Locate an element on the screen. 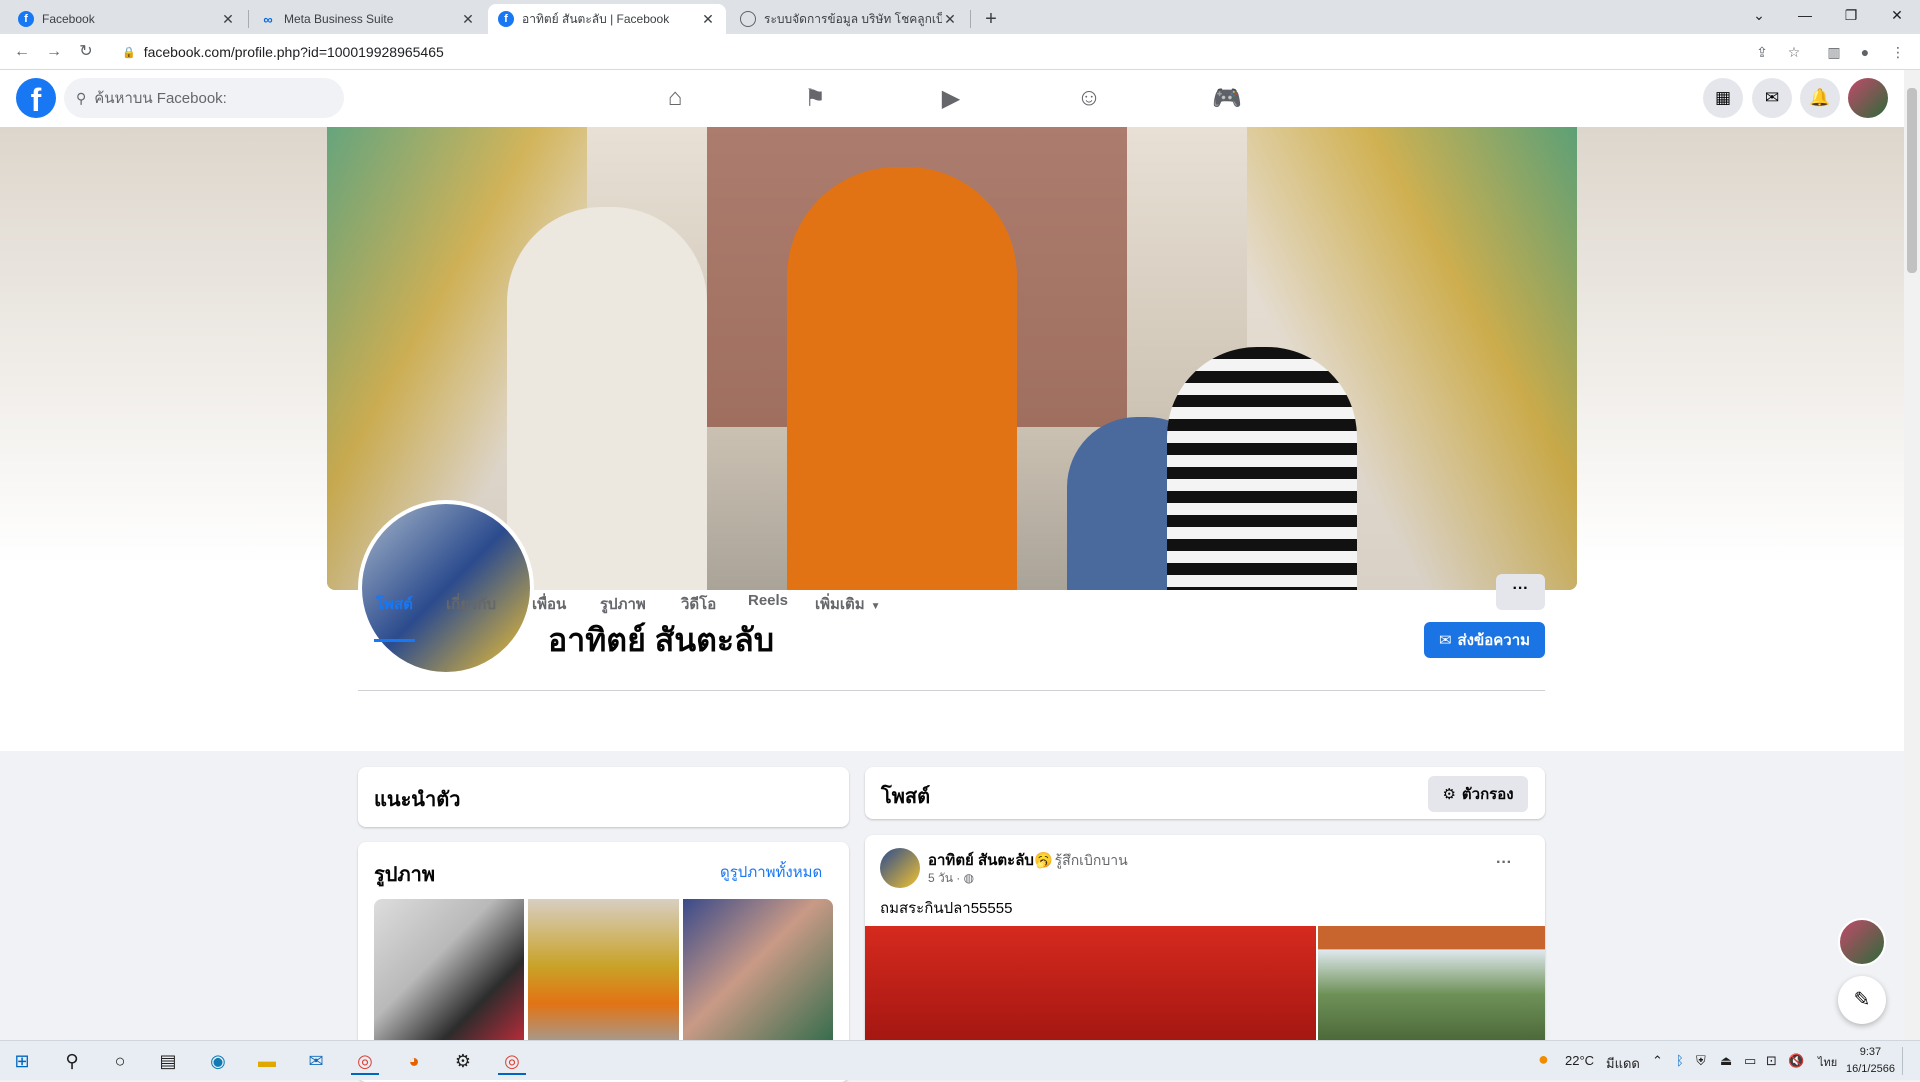 The image size is (1920, 1082). weather-temp: 22°C is located at coordinates (1579, 1060).